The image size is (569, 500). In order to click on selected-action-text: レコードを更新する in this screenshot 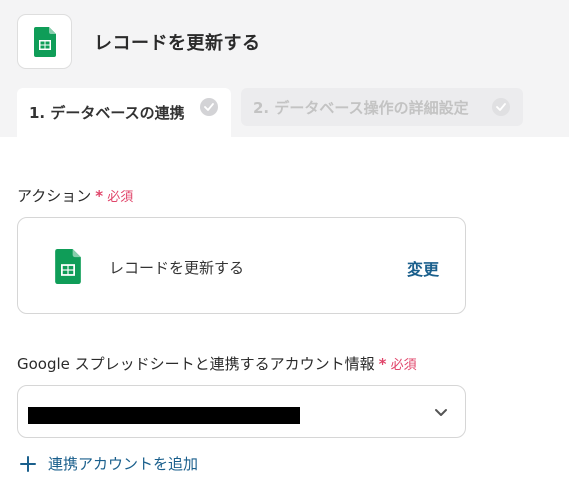, I will do `click(177, 268)`.